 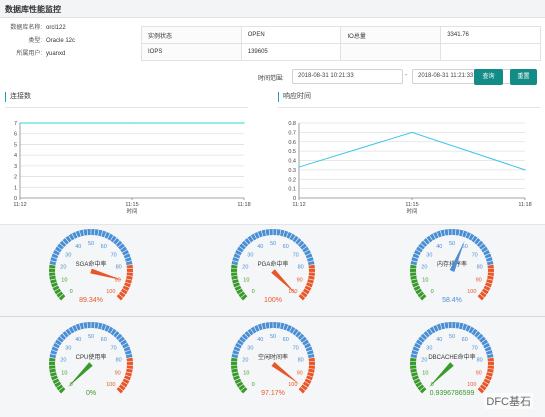 I want to click on gauge-idle-time-ratio: 010 20 30 40 50 60 70 80 90100 空闲时间率 97.17%, so click(x=273, y=359).